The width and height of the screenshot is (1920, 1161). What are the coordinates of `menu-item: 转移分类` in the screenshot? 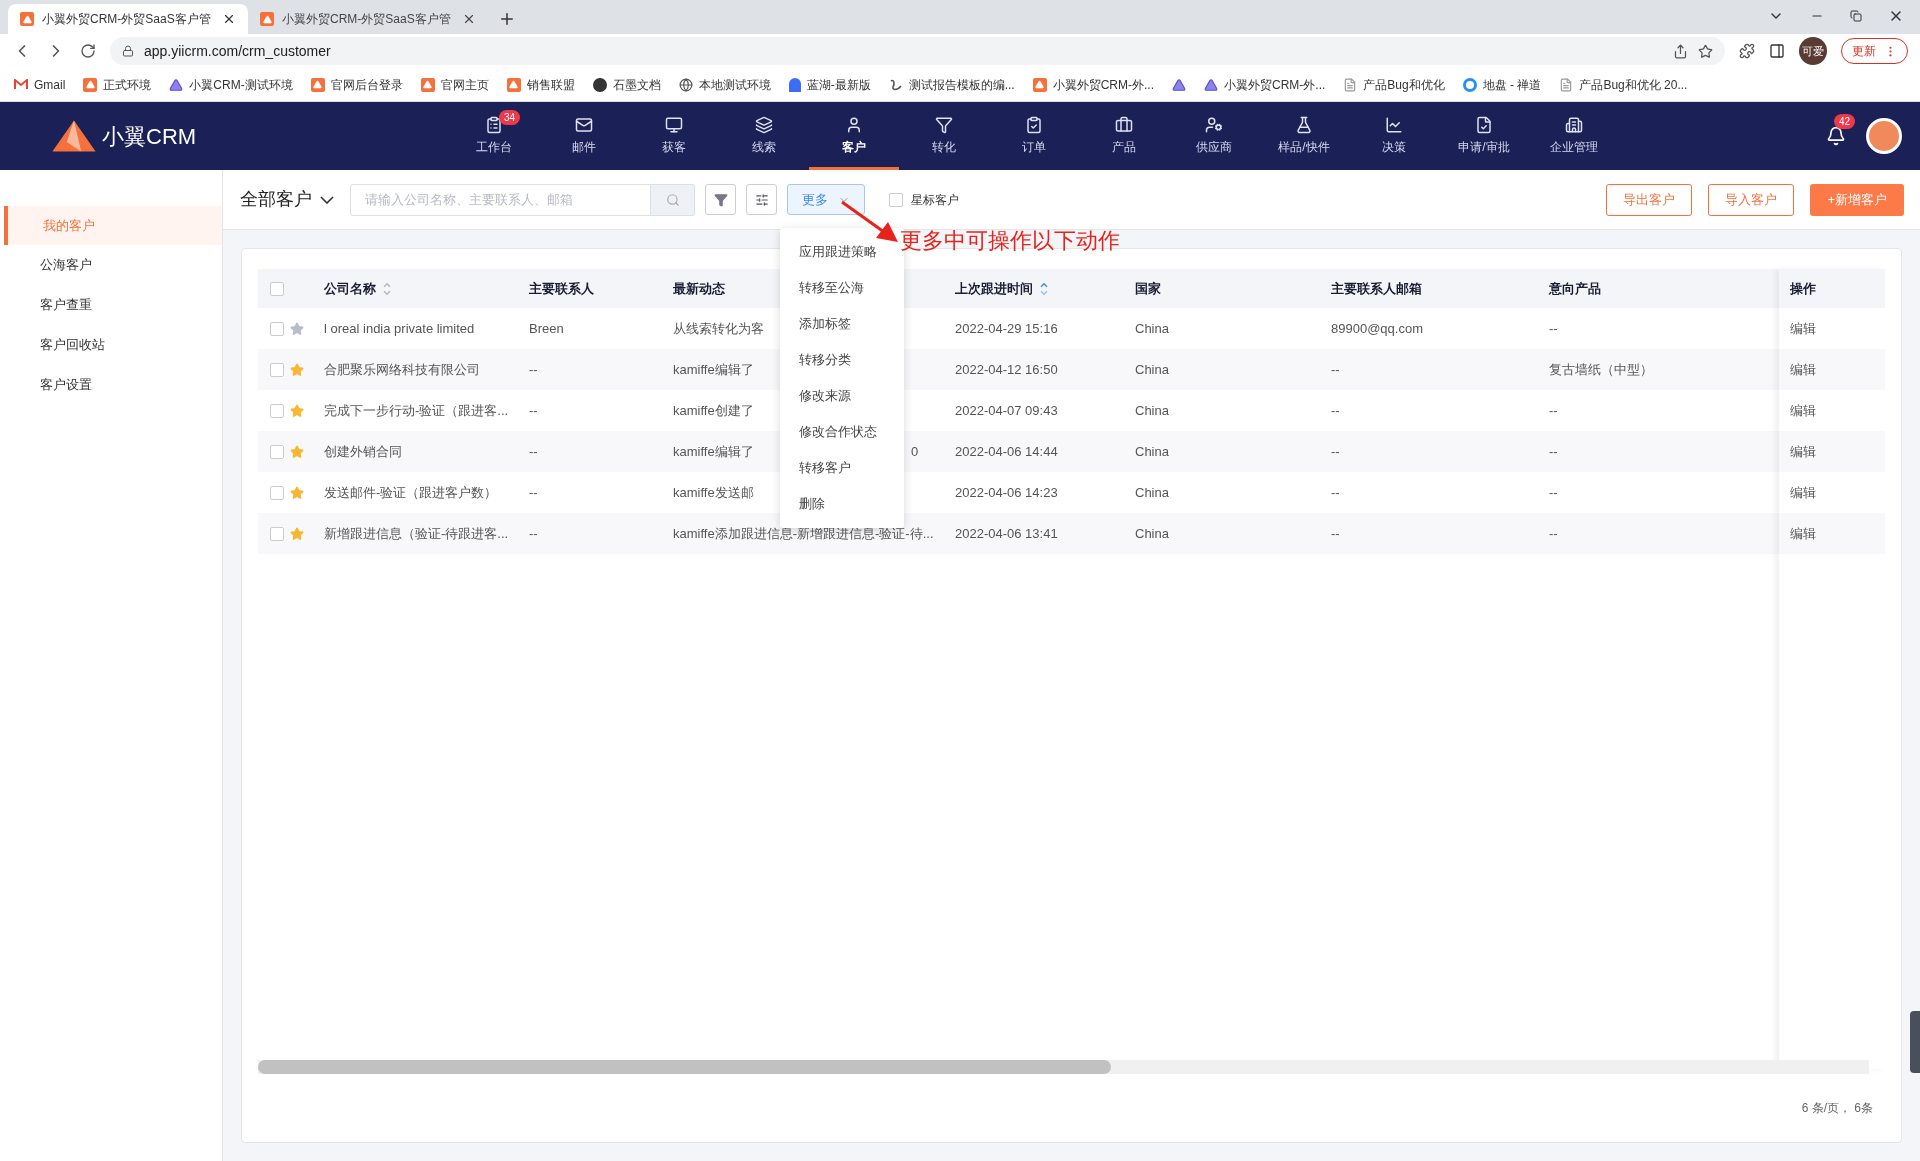 It's located at (842, 360).